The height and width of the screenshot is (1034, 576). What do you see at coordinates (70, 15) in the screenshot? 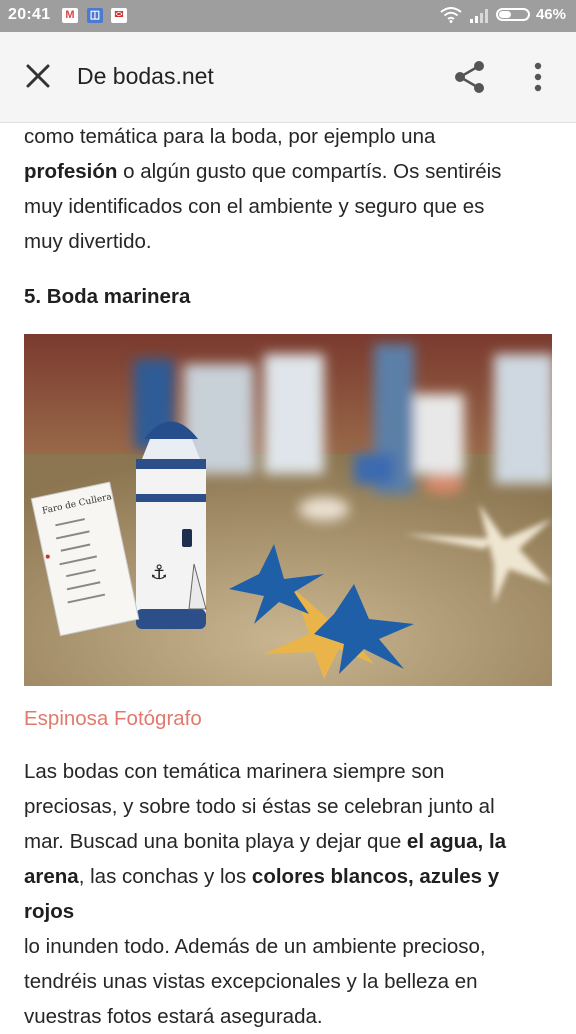
I see `gmail-notification-icon: M` at bounding box center [70, 15].